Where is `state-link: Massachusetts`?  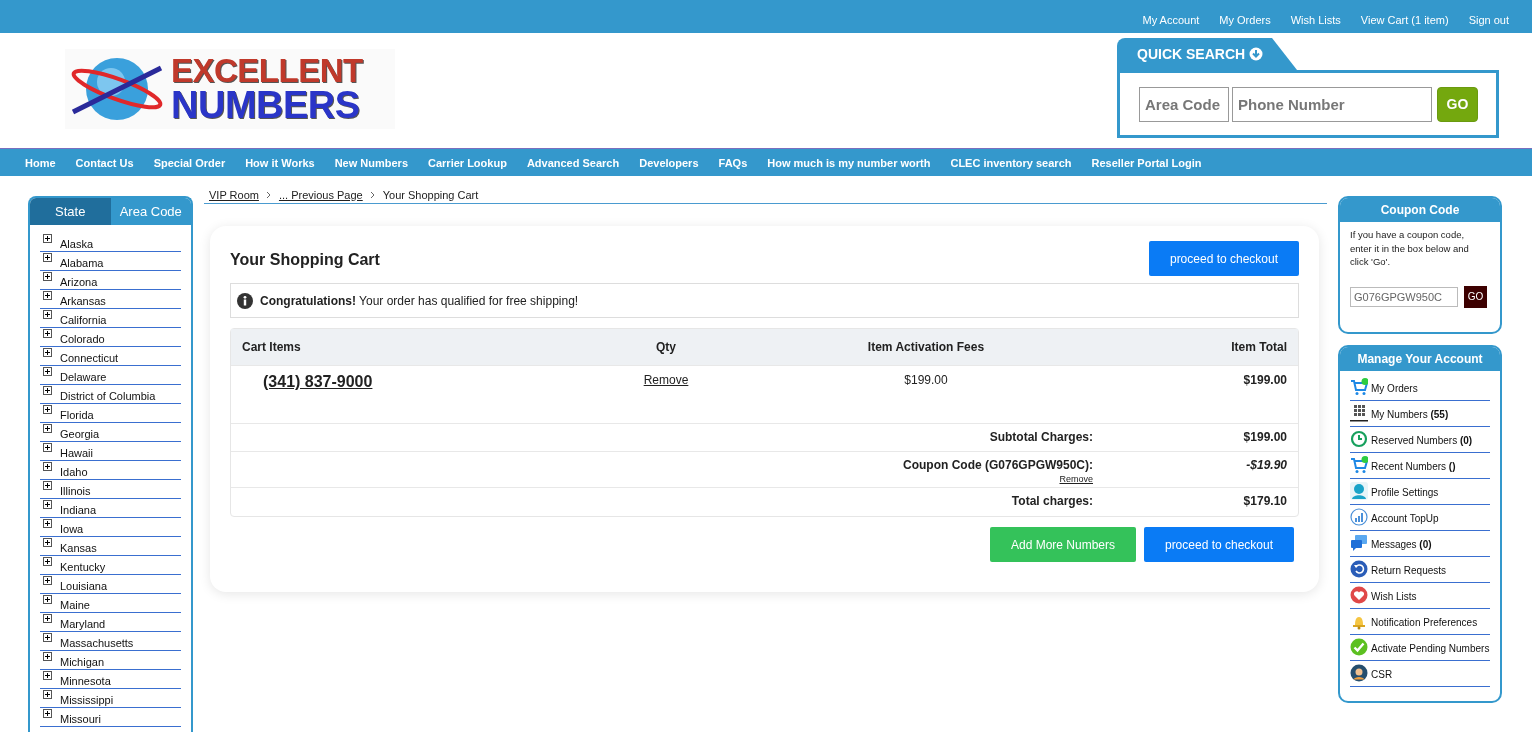
state-link: Massachusetts is located at coordinates (97, 643).